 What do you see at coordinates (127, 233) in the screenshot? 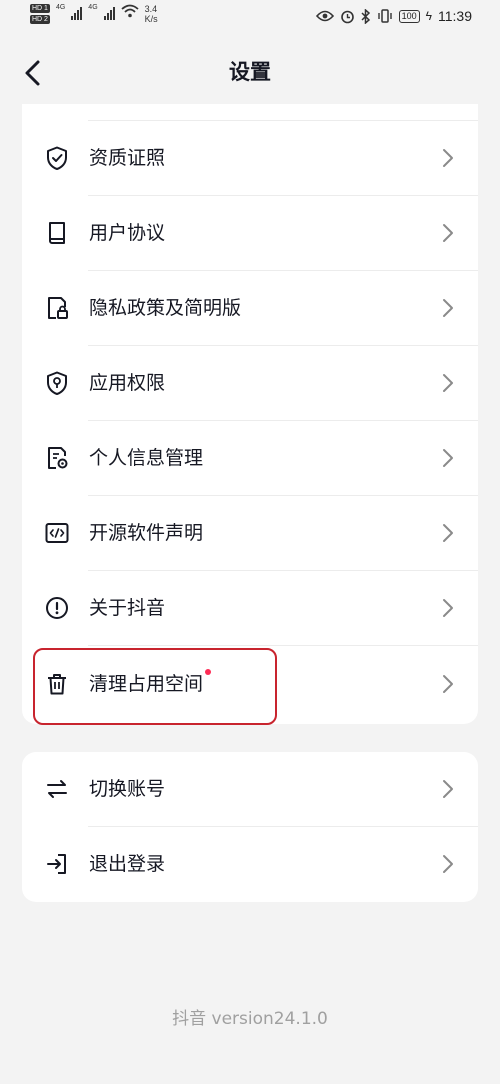
I see `settings-item-label: 用户协议` at bounding box center [127, 233].